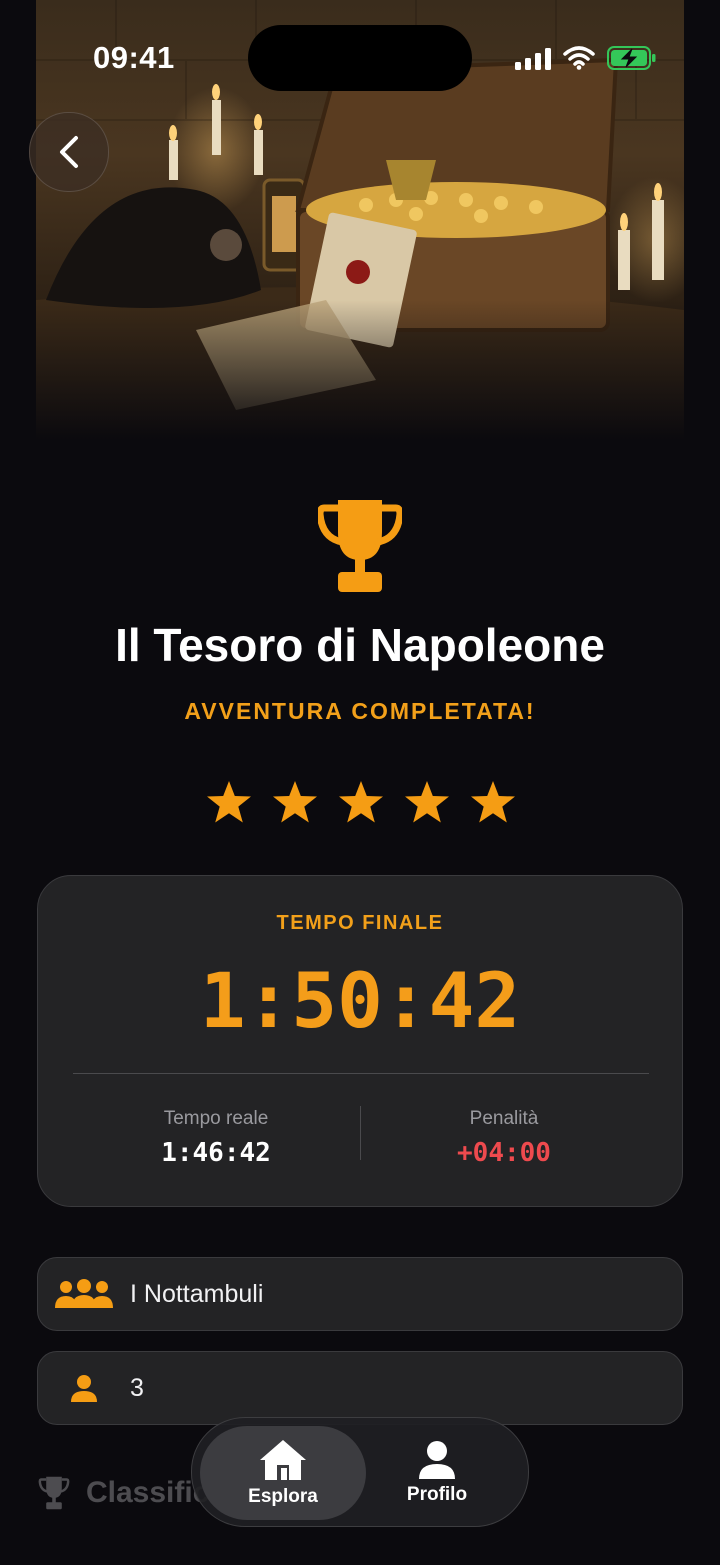 The width and height of the screenshot is (720, 1565). Describe the element at coordinates (360, 1388) in the screenshot. I see `players-row: 3` at that location.